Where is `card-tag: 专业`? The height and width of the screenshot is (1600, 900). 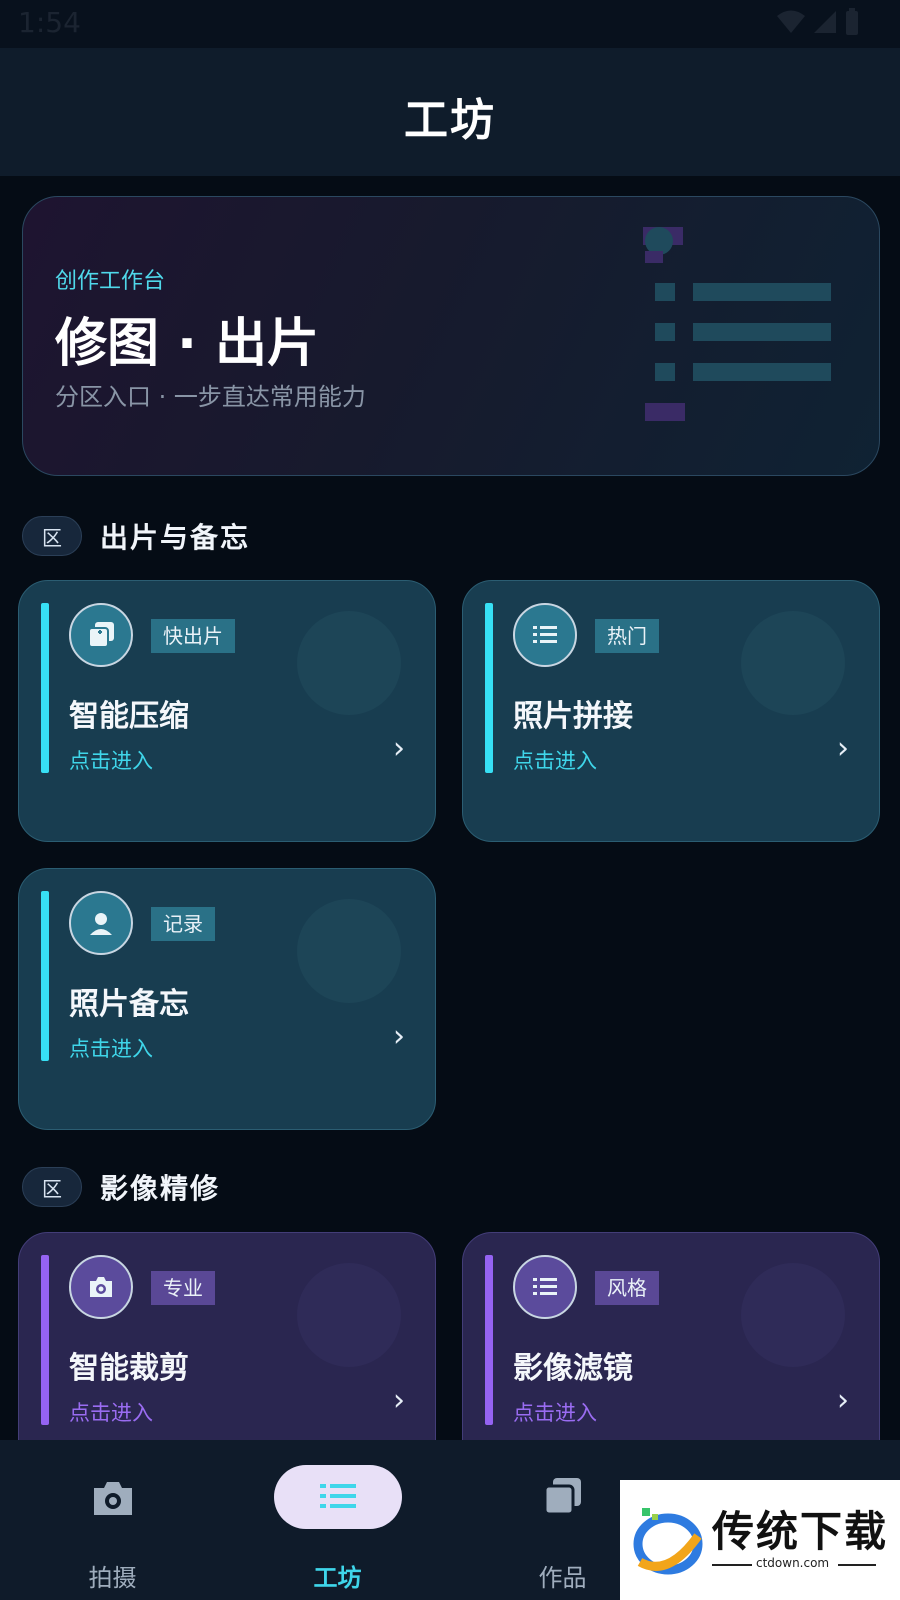
card-tag: 专业 is located at coordinates (183, 1288).